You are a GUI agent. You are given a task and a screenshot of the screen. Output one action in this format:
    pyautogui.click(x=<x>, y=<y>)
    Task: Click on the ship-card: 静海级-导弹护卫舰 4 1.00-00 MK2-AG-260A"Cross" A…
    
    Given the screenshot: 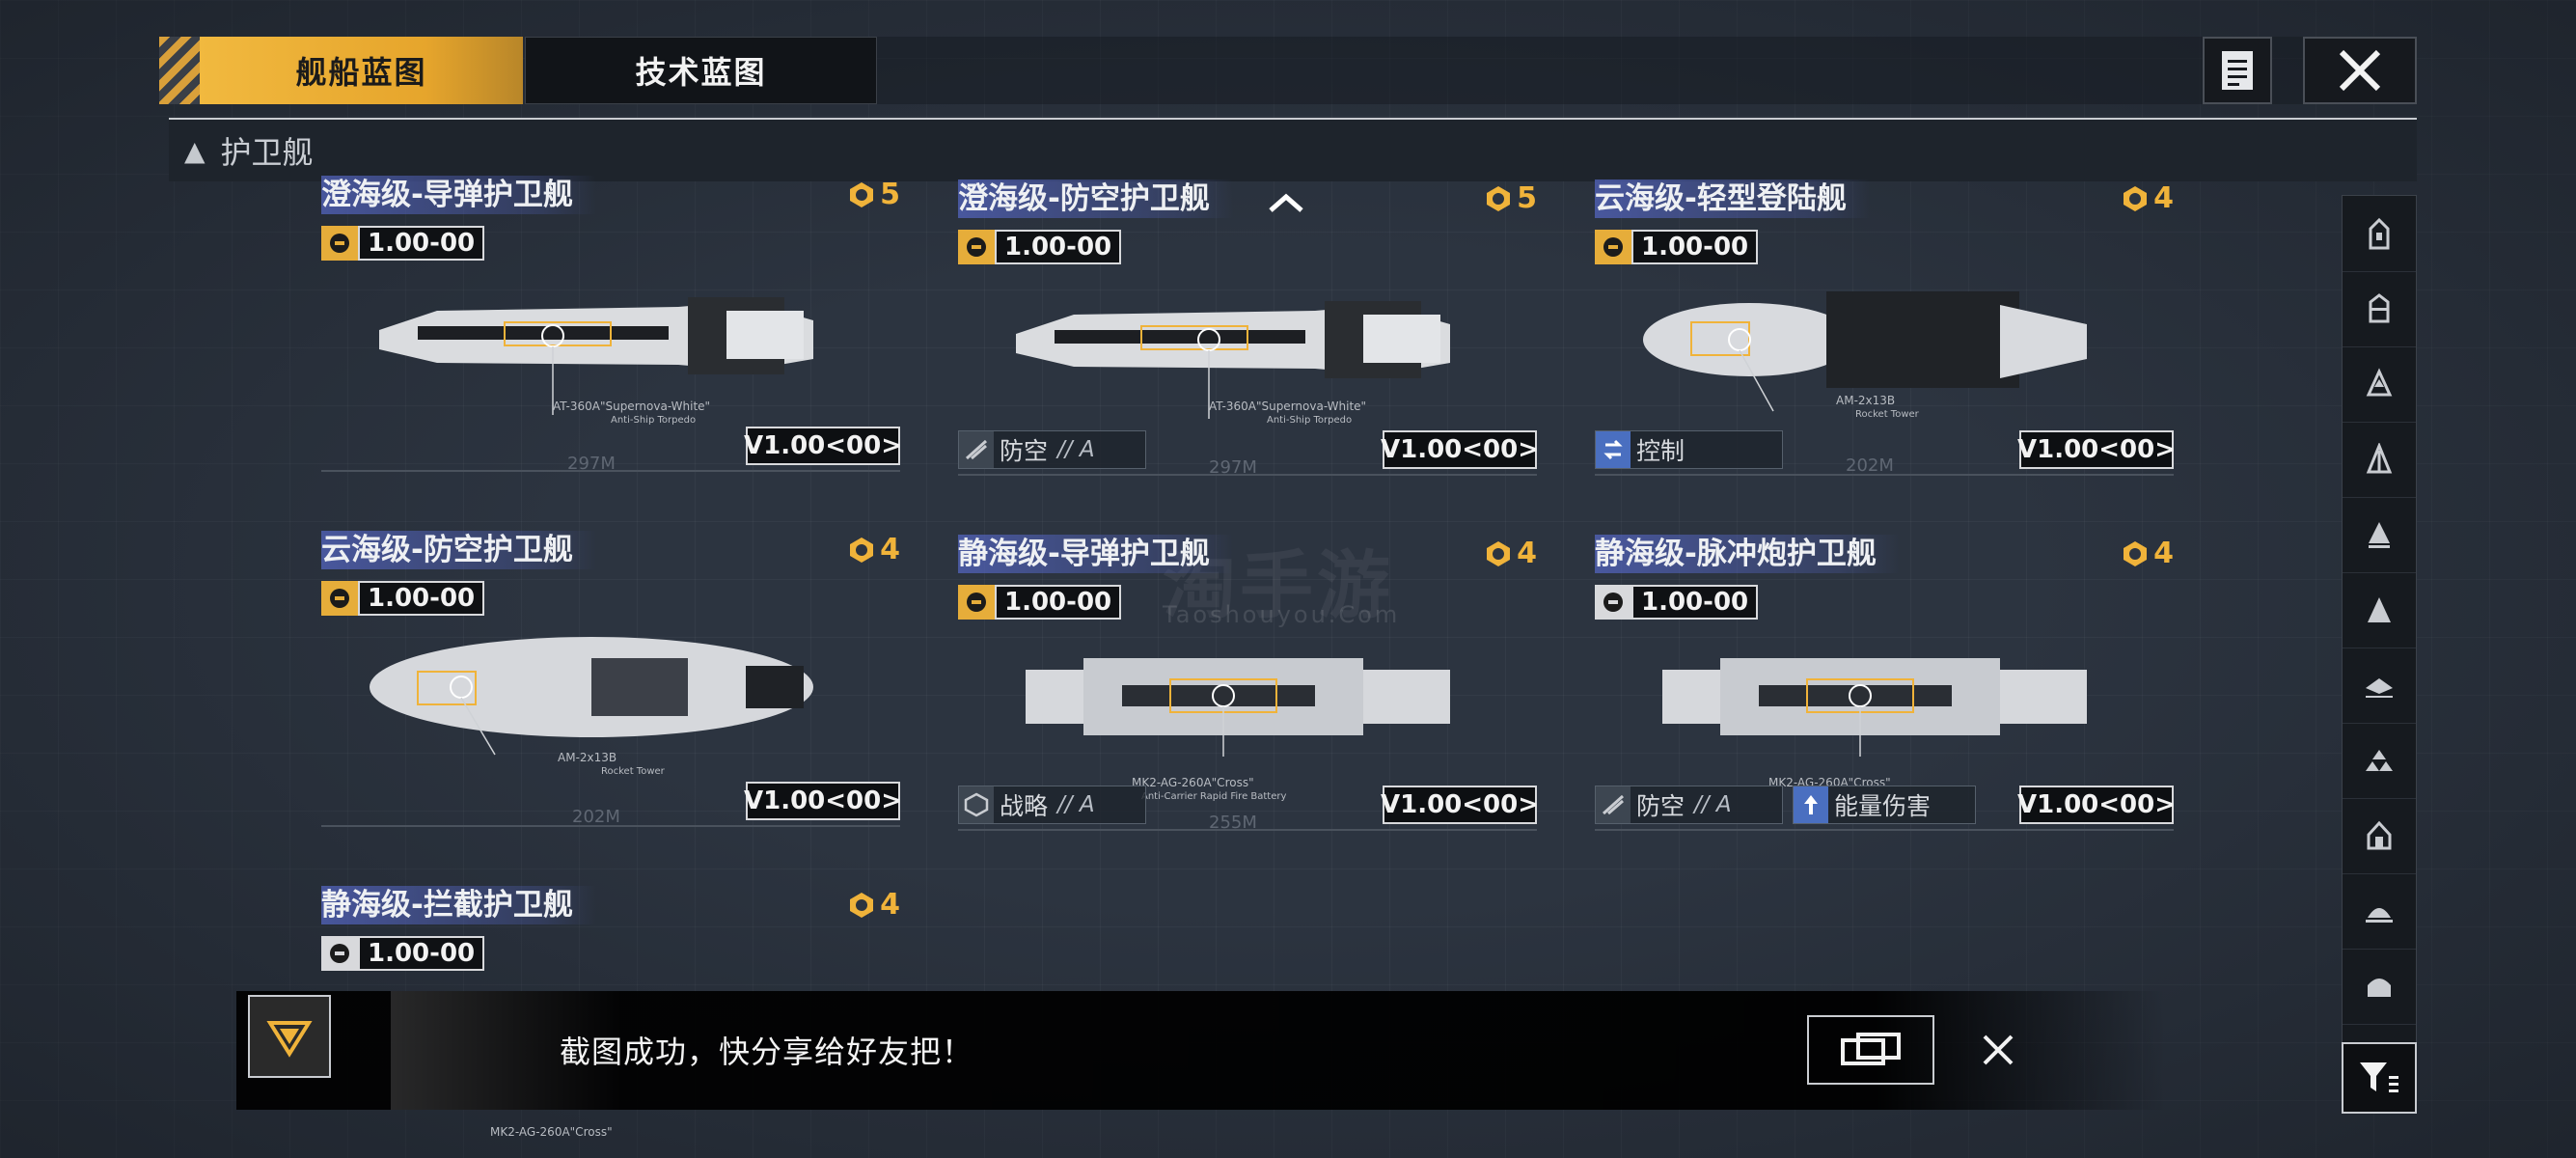 What is the action you would take?
    pyautogui.click(x=1248, y=694)
    